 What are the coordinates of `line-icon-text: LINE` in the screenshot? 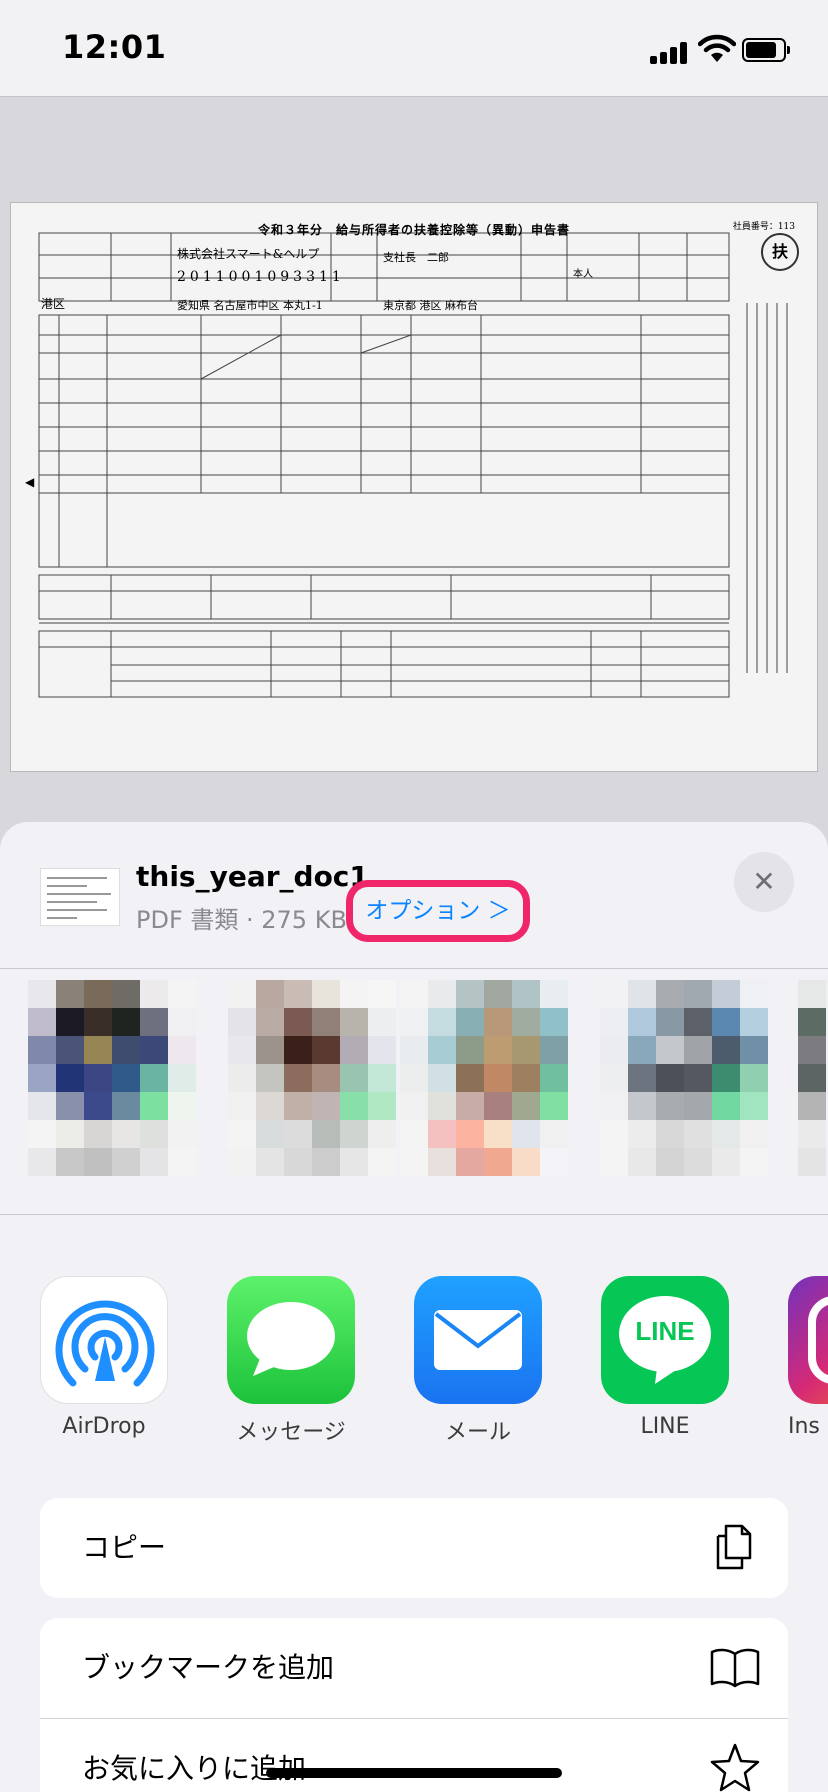 It's located at (665, 1331).